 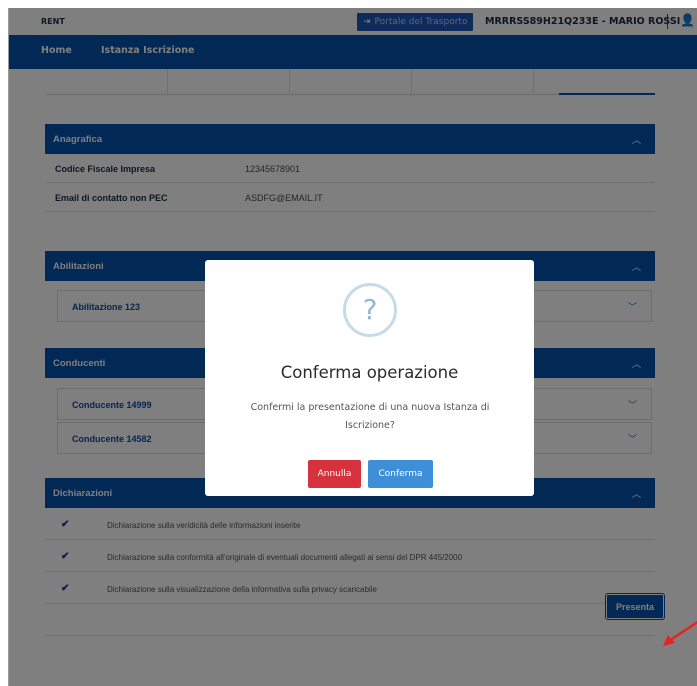 I want to click on annulla-button: Annulla, so click(x=334, y=474).